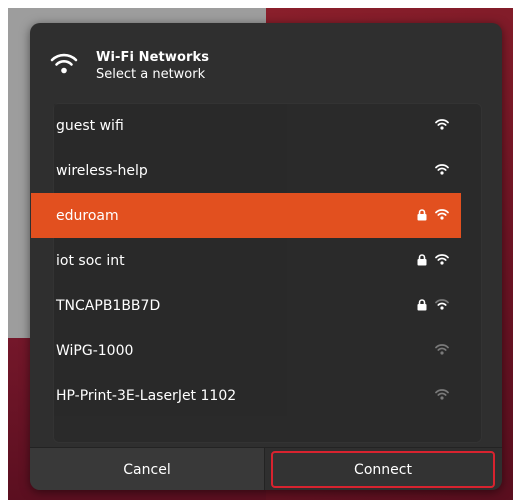 The width and height of the screenshot is (513, 500). What do you see at coordinates (246, 350) in the screenshot?
I see `network-row: WiPG-1000` at bounding box center [246, 350].